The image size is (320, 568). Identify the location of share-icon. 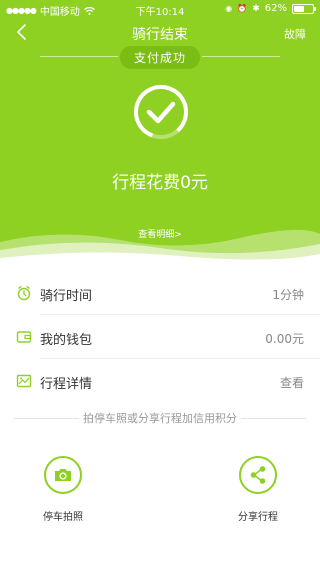
(258, 475).